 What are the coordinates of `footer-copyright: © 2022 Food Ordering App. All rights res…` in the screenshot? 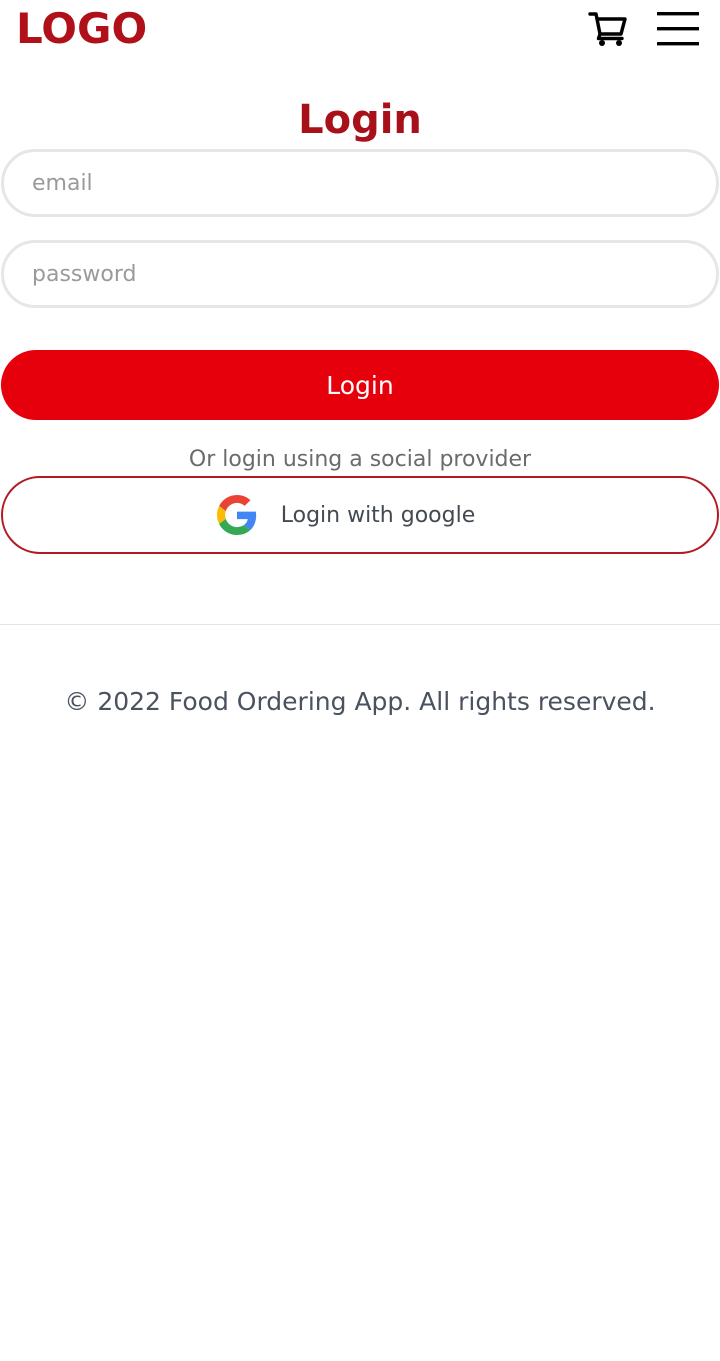 It's located at (360, 701).